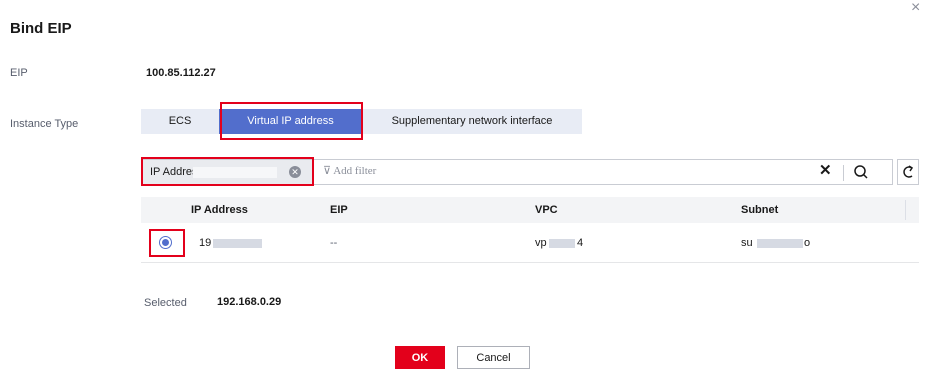  I want to click on cell-vpc-suffix: 4, so click(580, 243).